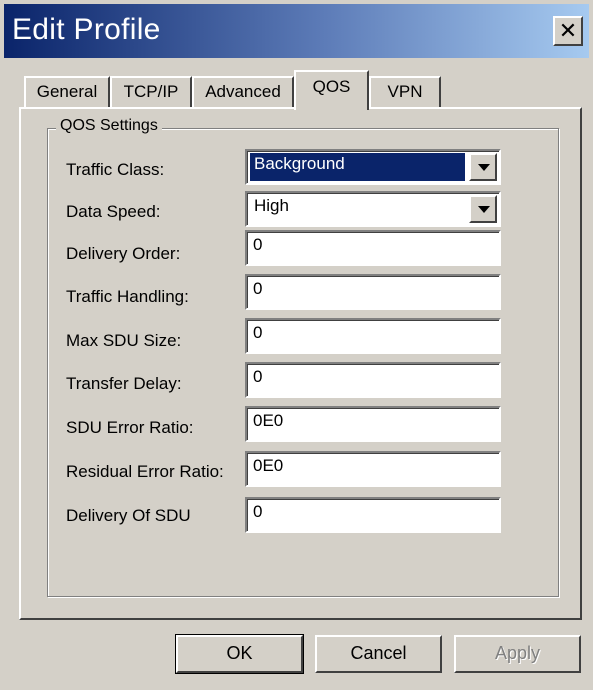 The image size is (593, 690). Describe the element at coordinates (271, 205) in the screenshot. I see `data-speed-value: High` at that location.